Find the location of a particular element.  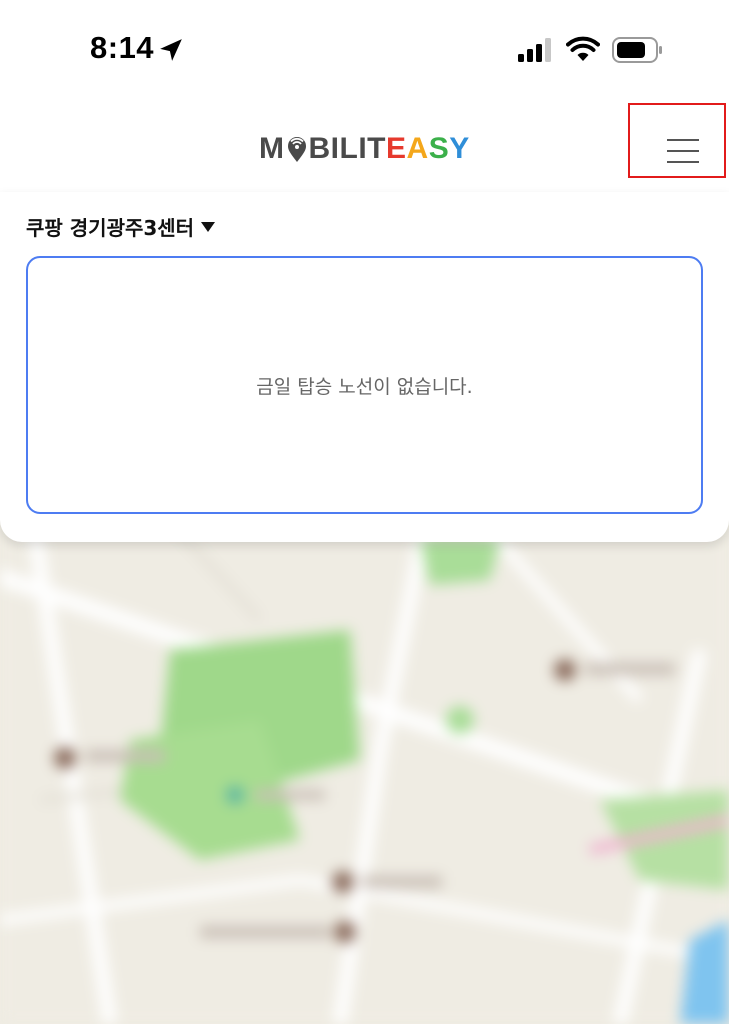

center-name: 쿠팡 경기광주3센터 is located at coordinates (110, 228).